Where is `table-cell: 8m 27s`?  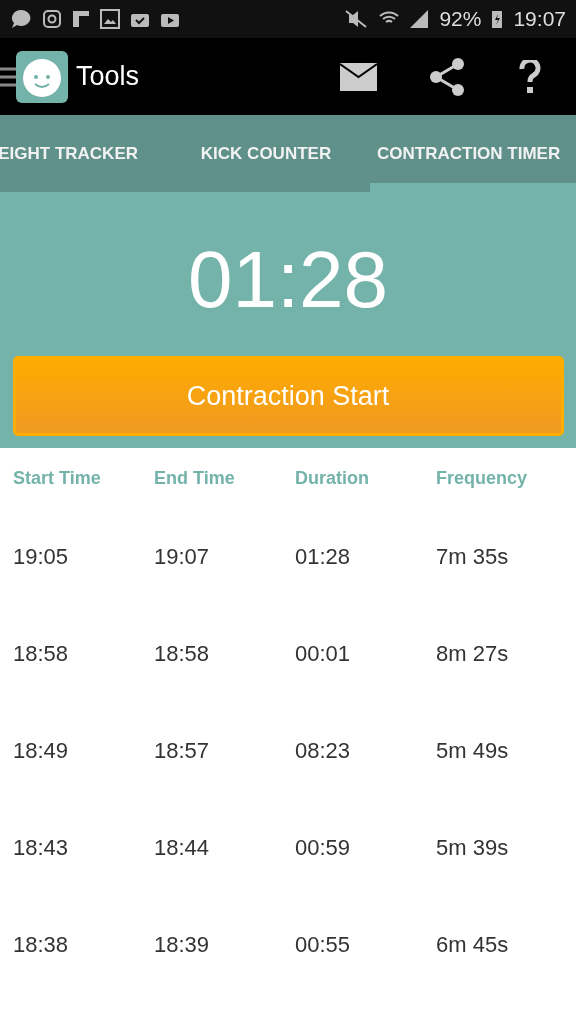 table-cell: 8m 27s is located at coordinates (472, 653).